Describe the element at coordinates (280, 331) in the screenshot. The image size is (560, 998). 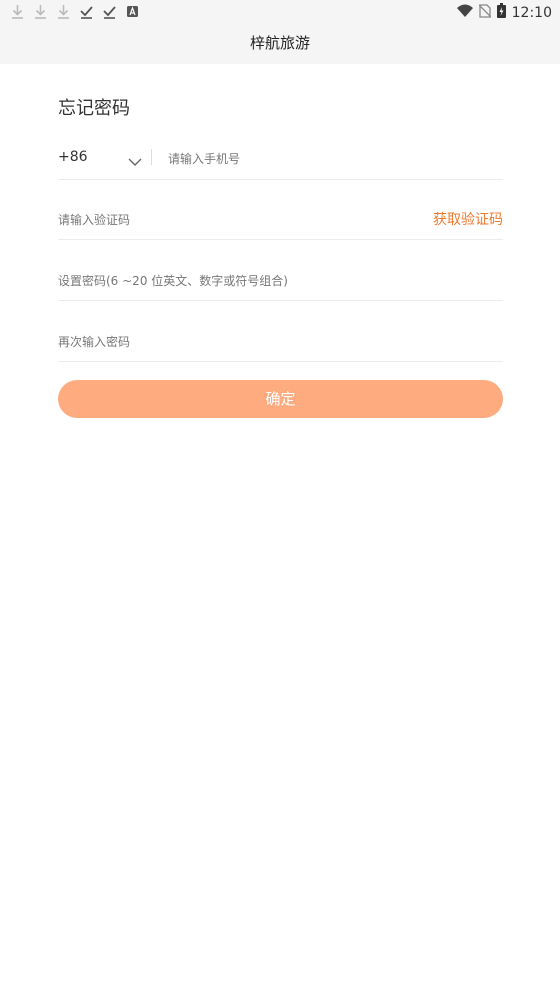
I see `confirm-password-row: 再次输入密码` at that location.